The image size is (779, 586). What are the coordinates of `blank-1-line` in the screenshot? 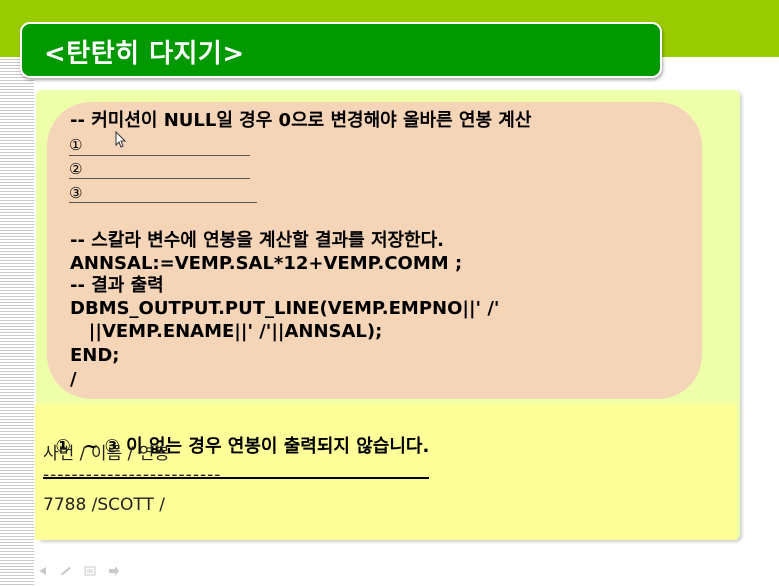 It's located at (159, 155).